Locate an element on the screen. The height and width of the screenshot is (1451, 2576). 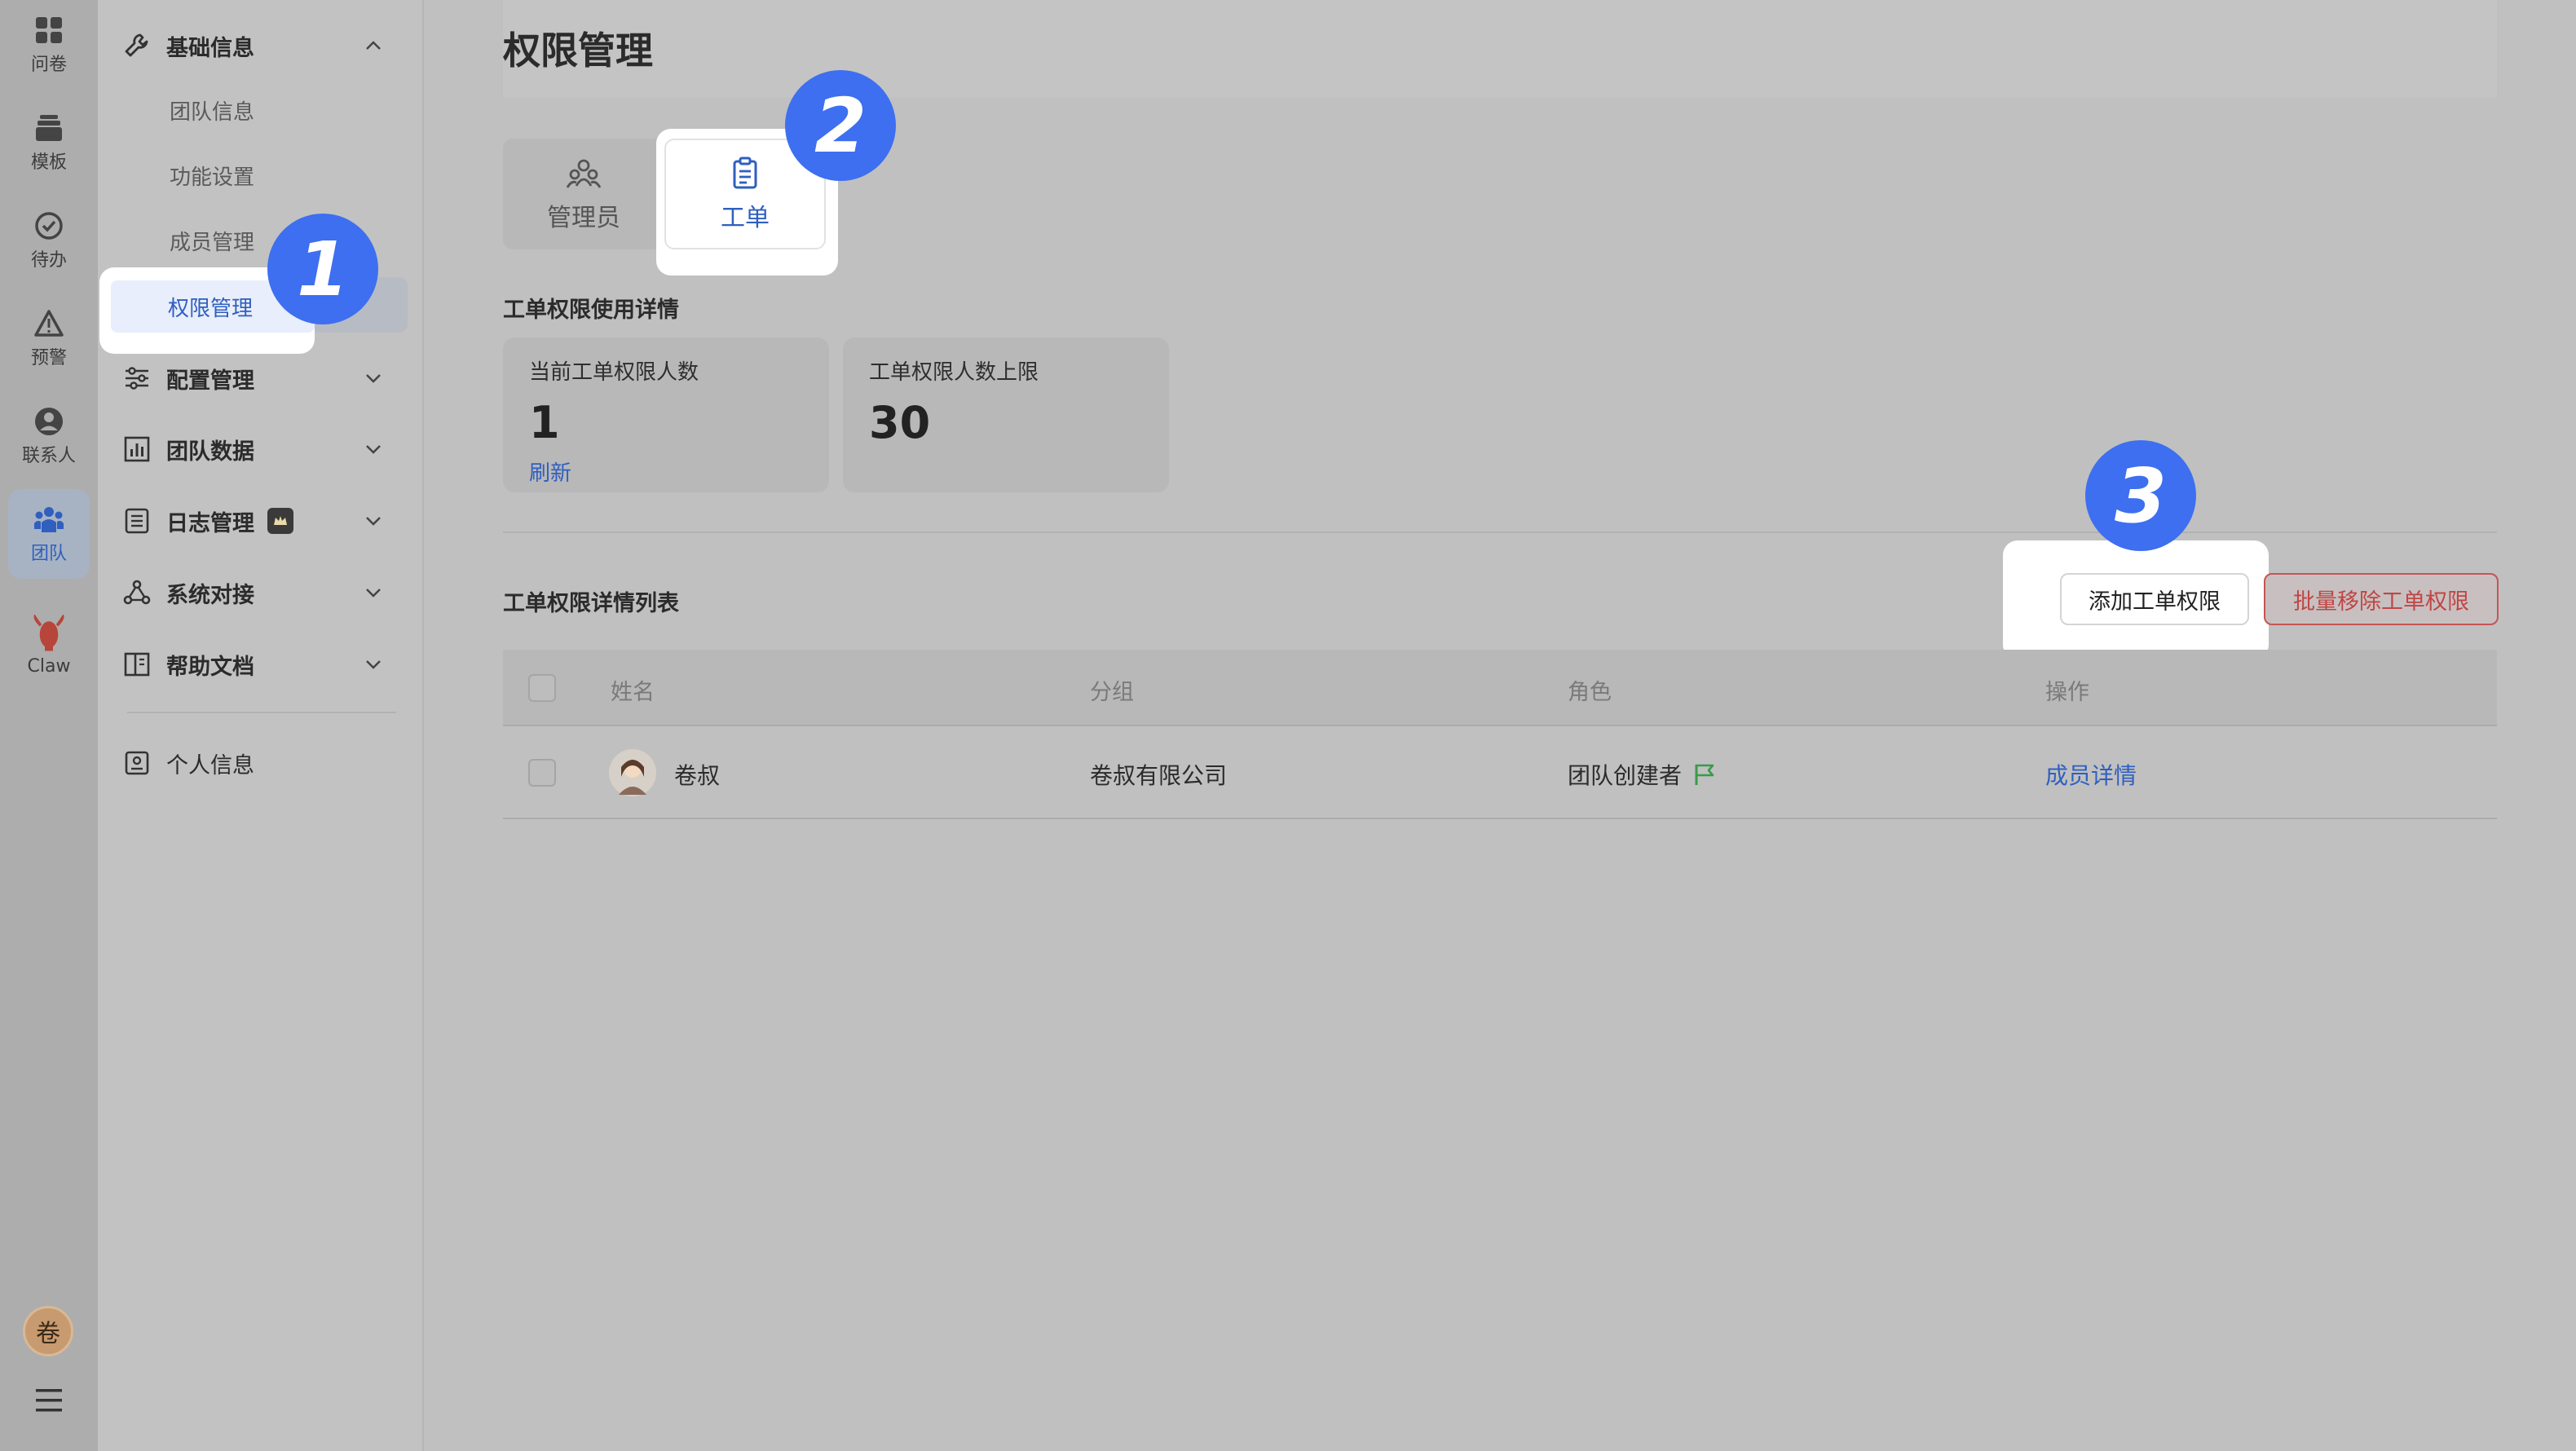
rail-item-survey: 问卷 is located at coordinates (49, 45).